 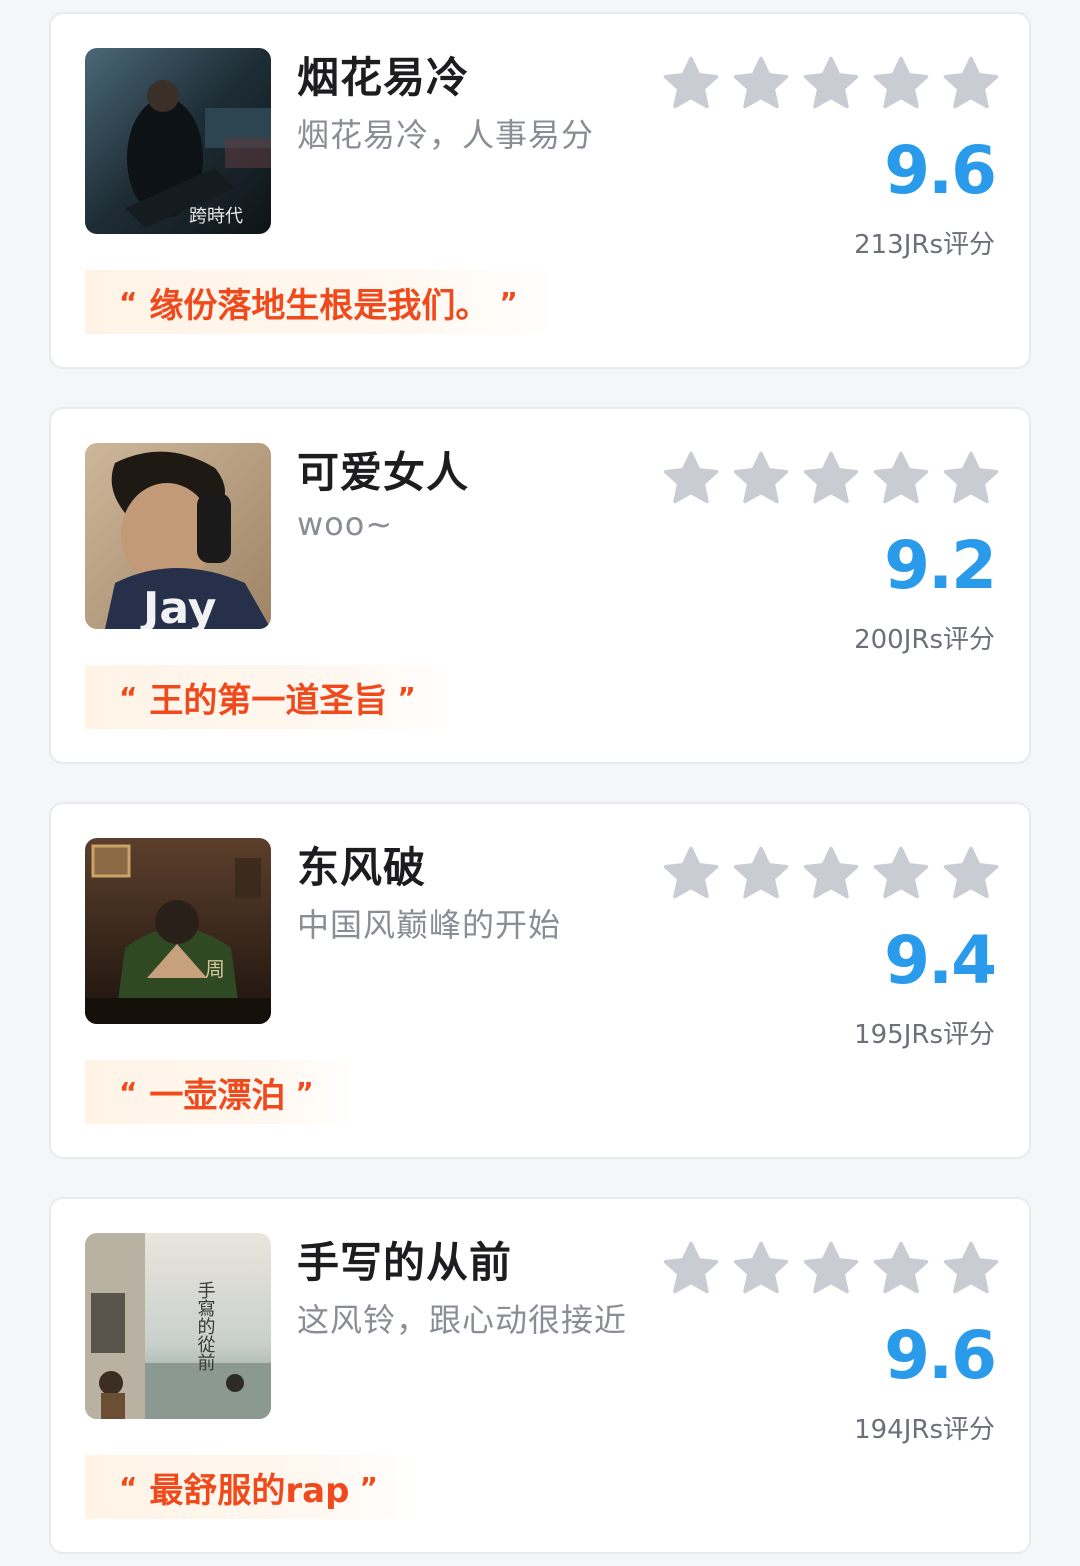 I want to click on featured-comment: “ 缘份落地生根是我们。 ”, so click(x=321, y=302).